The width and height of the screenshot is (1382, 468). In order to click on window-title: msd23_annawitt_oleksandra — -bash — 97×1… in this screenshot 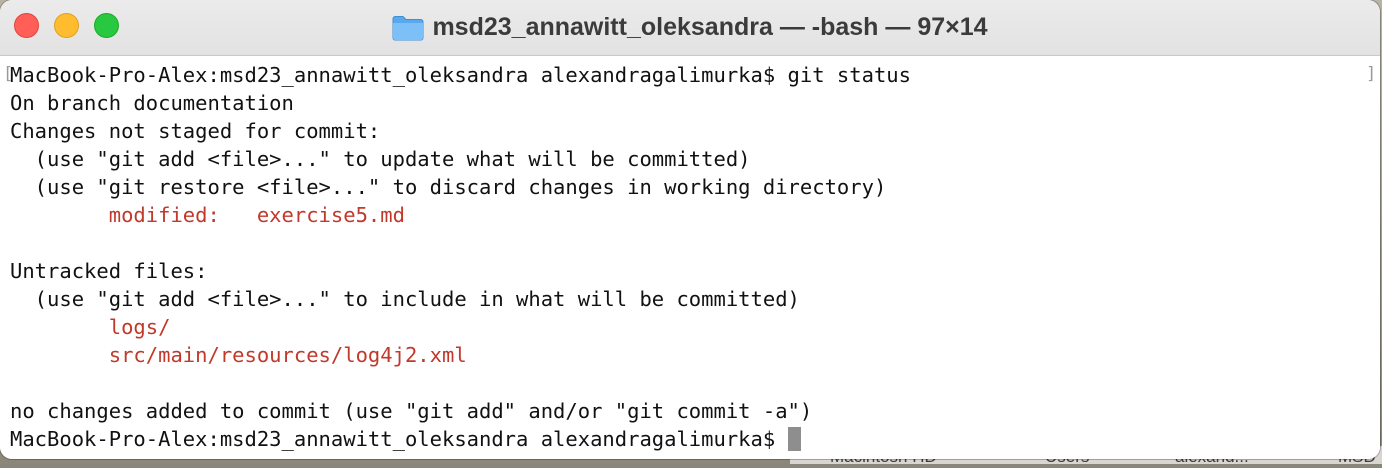, I will do `click(710, 27)`.